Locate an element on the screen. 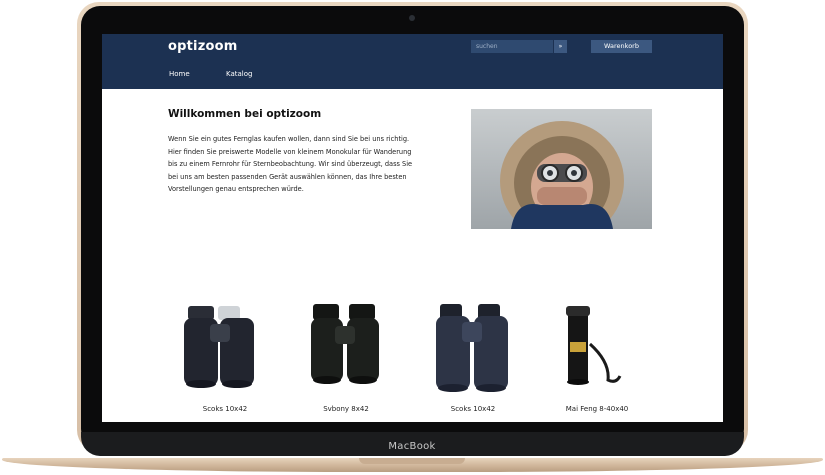 This screenshot has height=475, width=825. device-brand: MacBook is located at coordinates (412, 446).